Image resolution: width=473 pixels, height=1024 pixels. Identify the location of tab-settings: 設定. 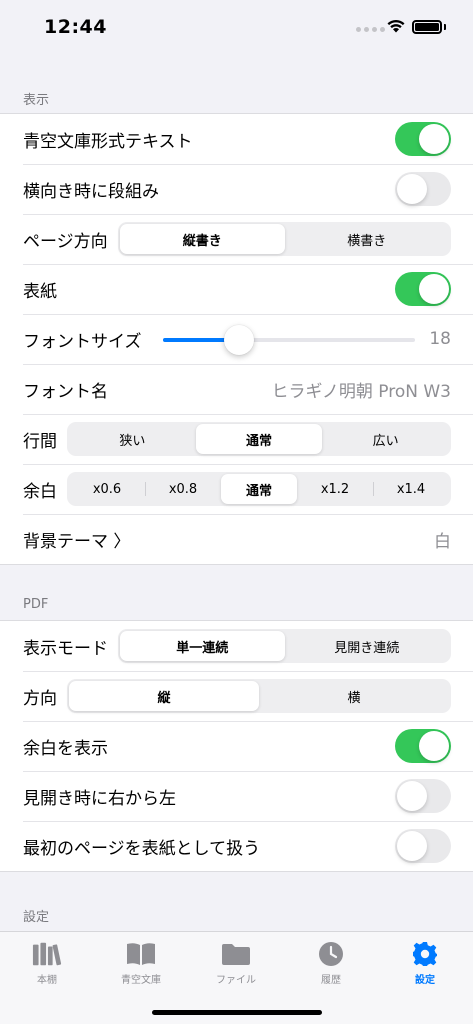
(425, 963).